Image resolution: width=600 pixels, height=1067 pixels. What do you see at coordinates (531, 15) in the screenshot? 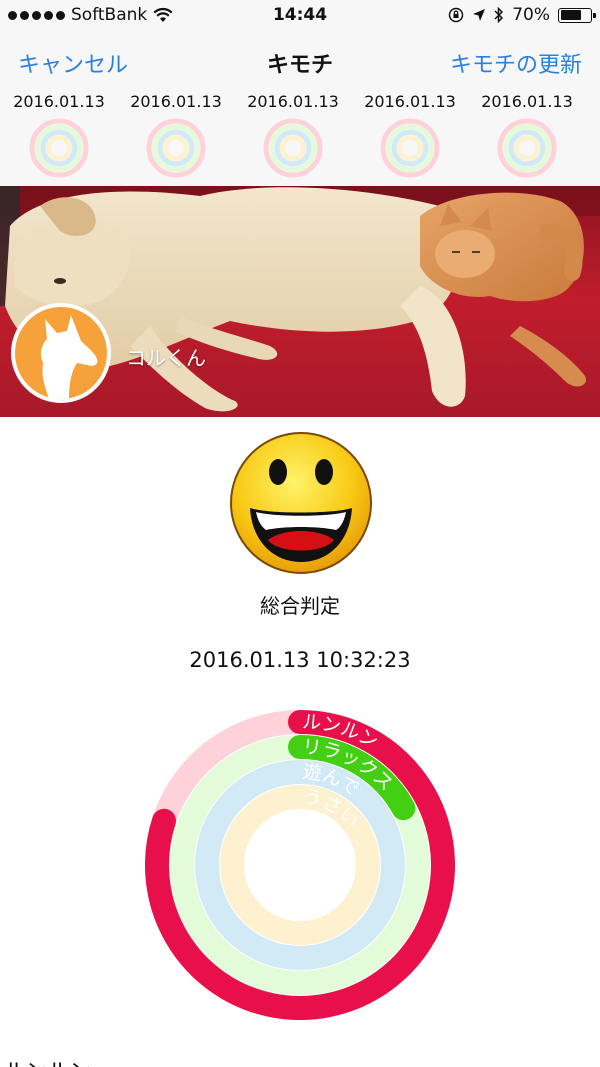
I see `battery-percent: 70%` at bounding box center [531, 15].